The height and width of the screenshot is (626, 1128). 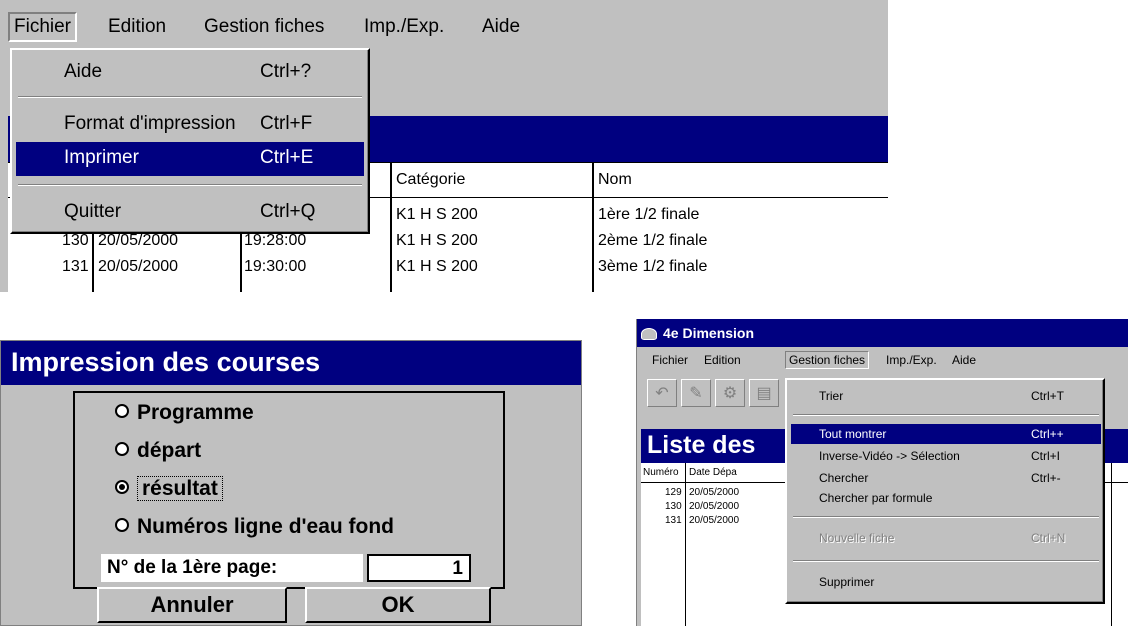 What do you see at coordinates (889, 456) in the screenshot?
I see `menu-item-label: Inverse-Vidéo -> Sélection` at bounding box center [889, 456].